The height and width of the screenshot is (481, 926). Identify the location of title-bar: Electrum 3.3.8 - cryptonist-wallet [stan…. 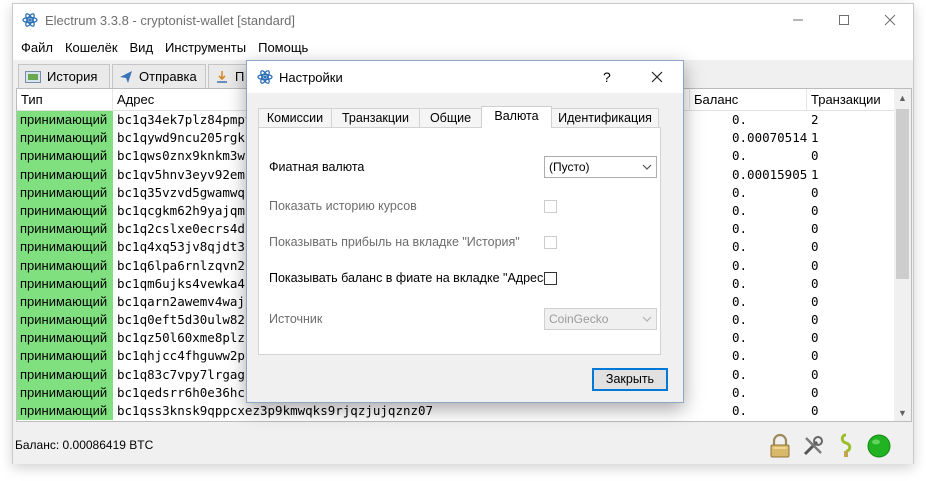
(463, 20).